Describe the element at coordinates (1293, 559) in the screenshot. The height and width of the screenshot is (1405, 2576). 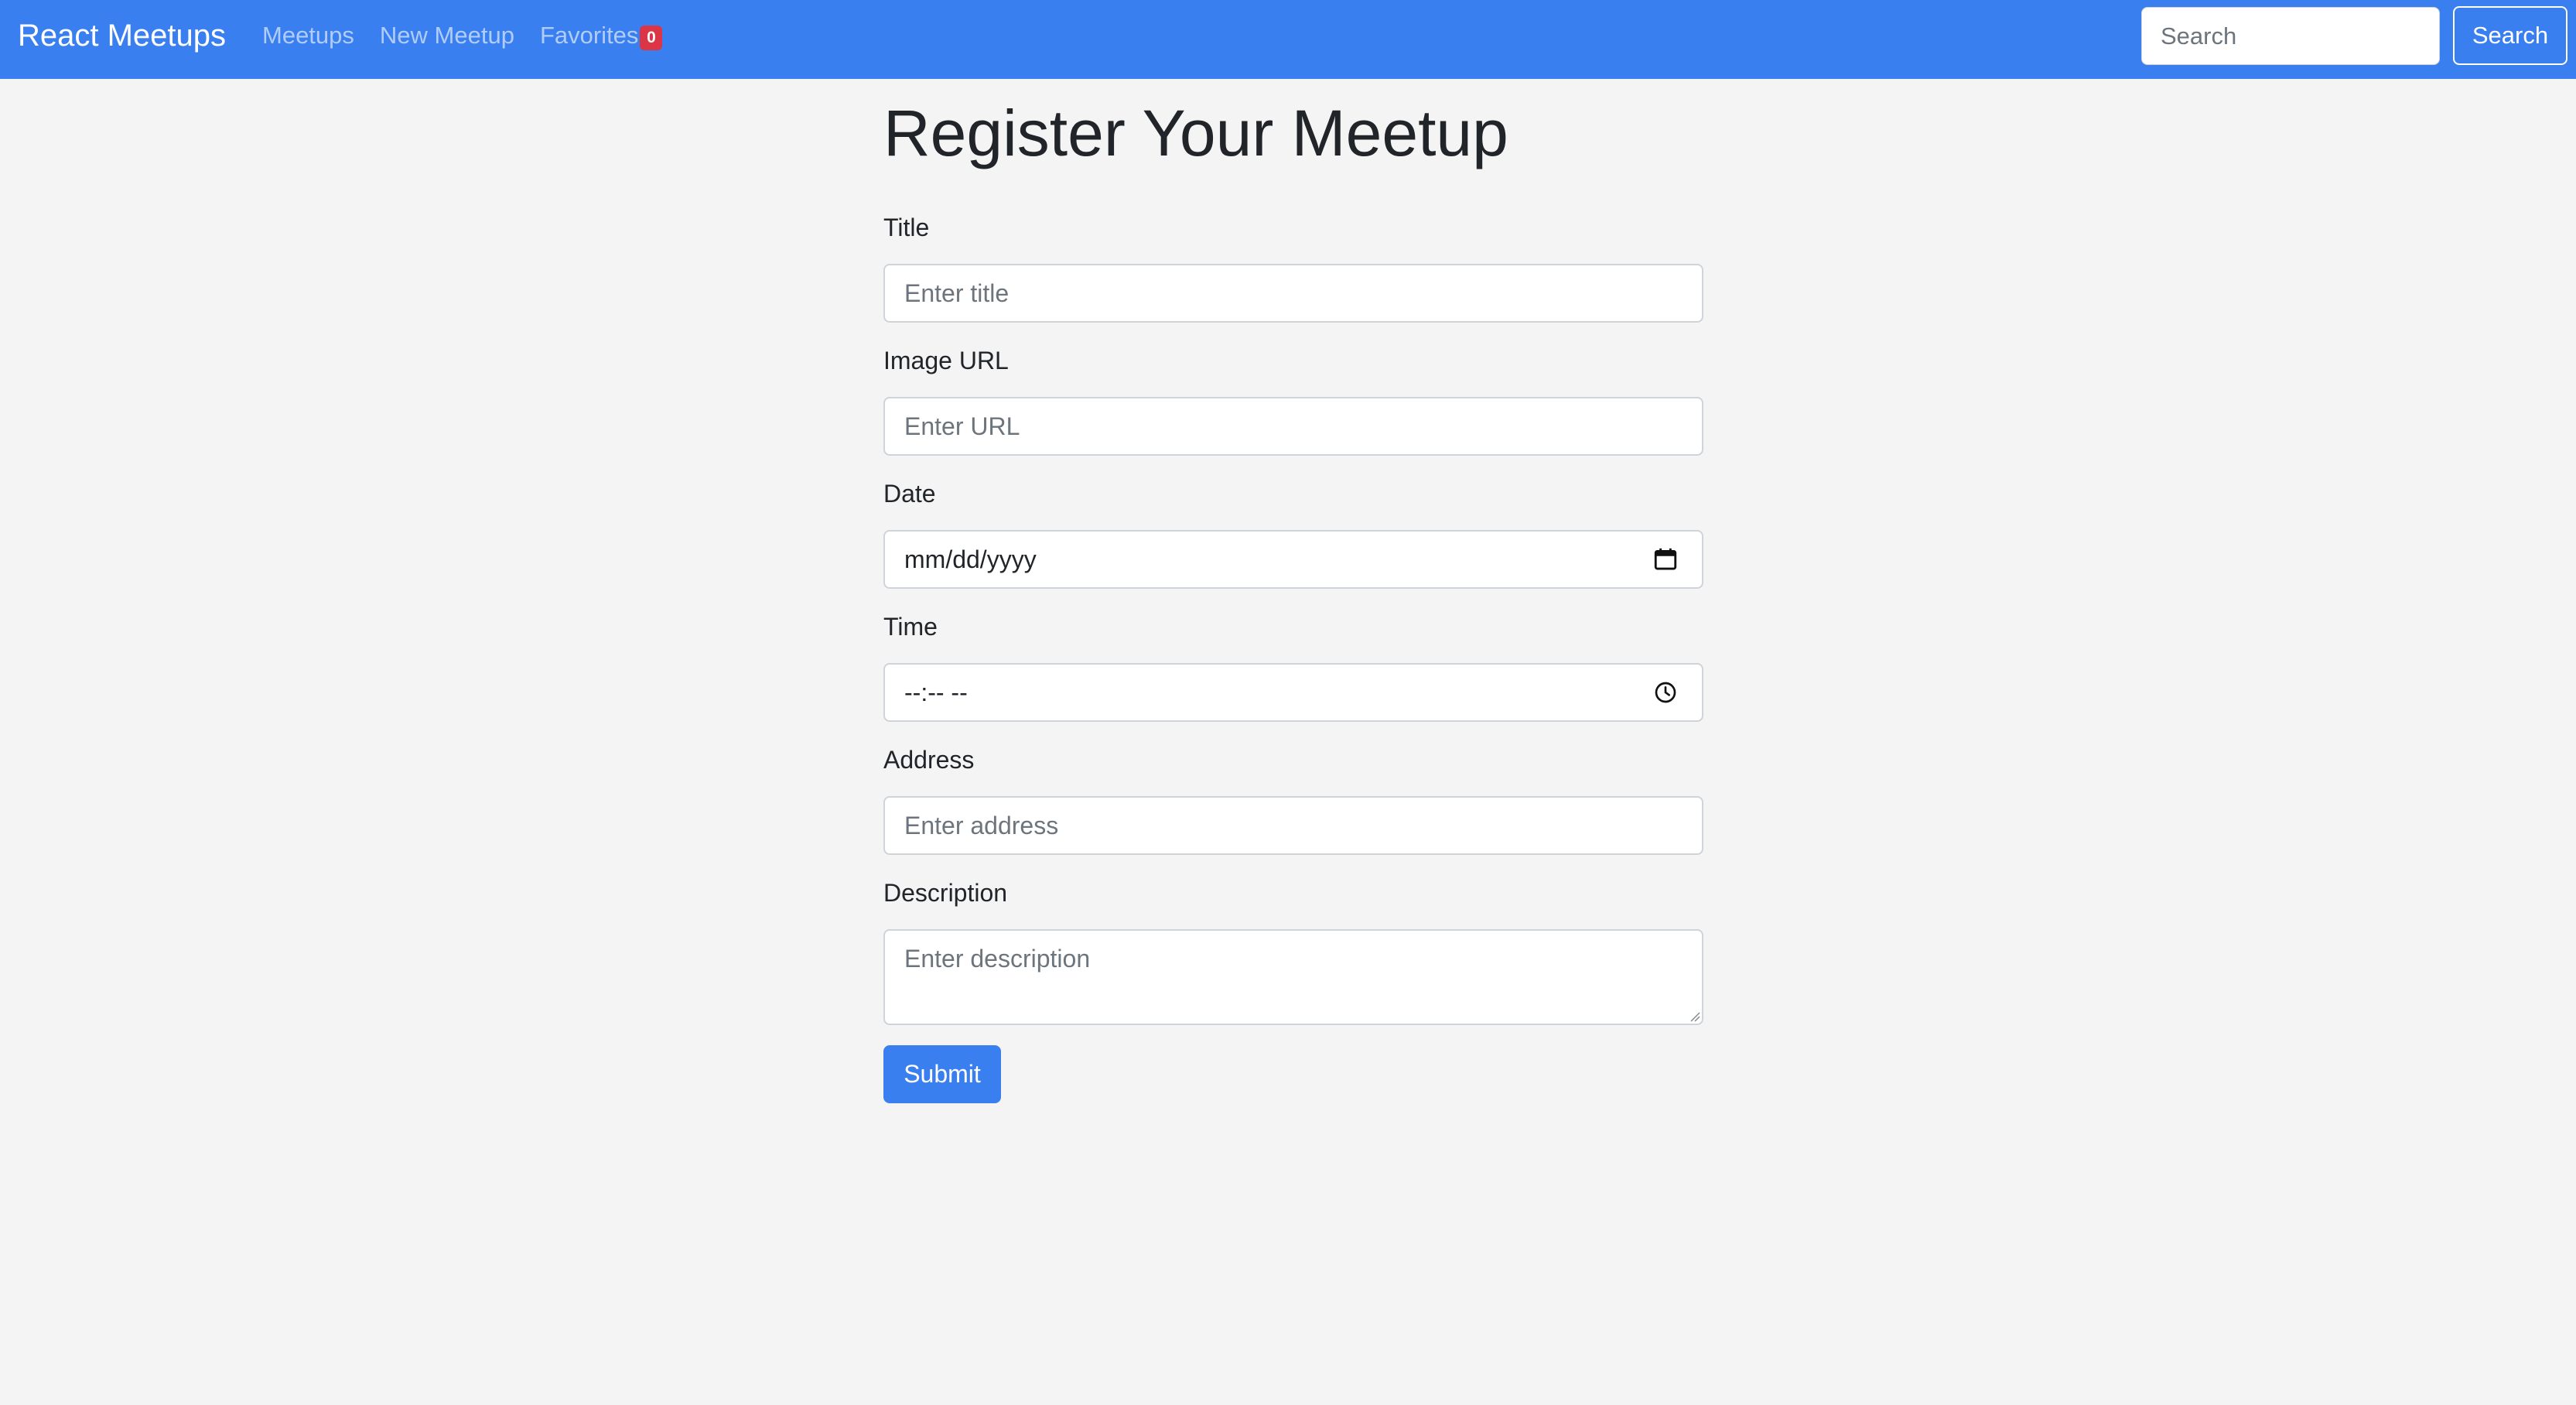
I see `date-field: mm/dd/yyyy` at that location.